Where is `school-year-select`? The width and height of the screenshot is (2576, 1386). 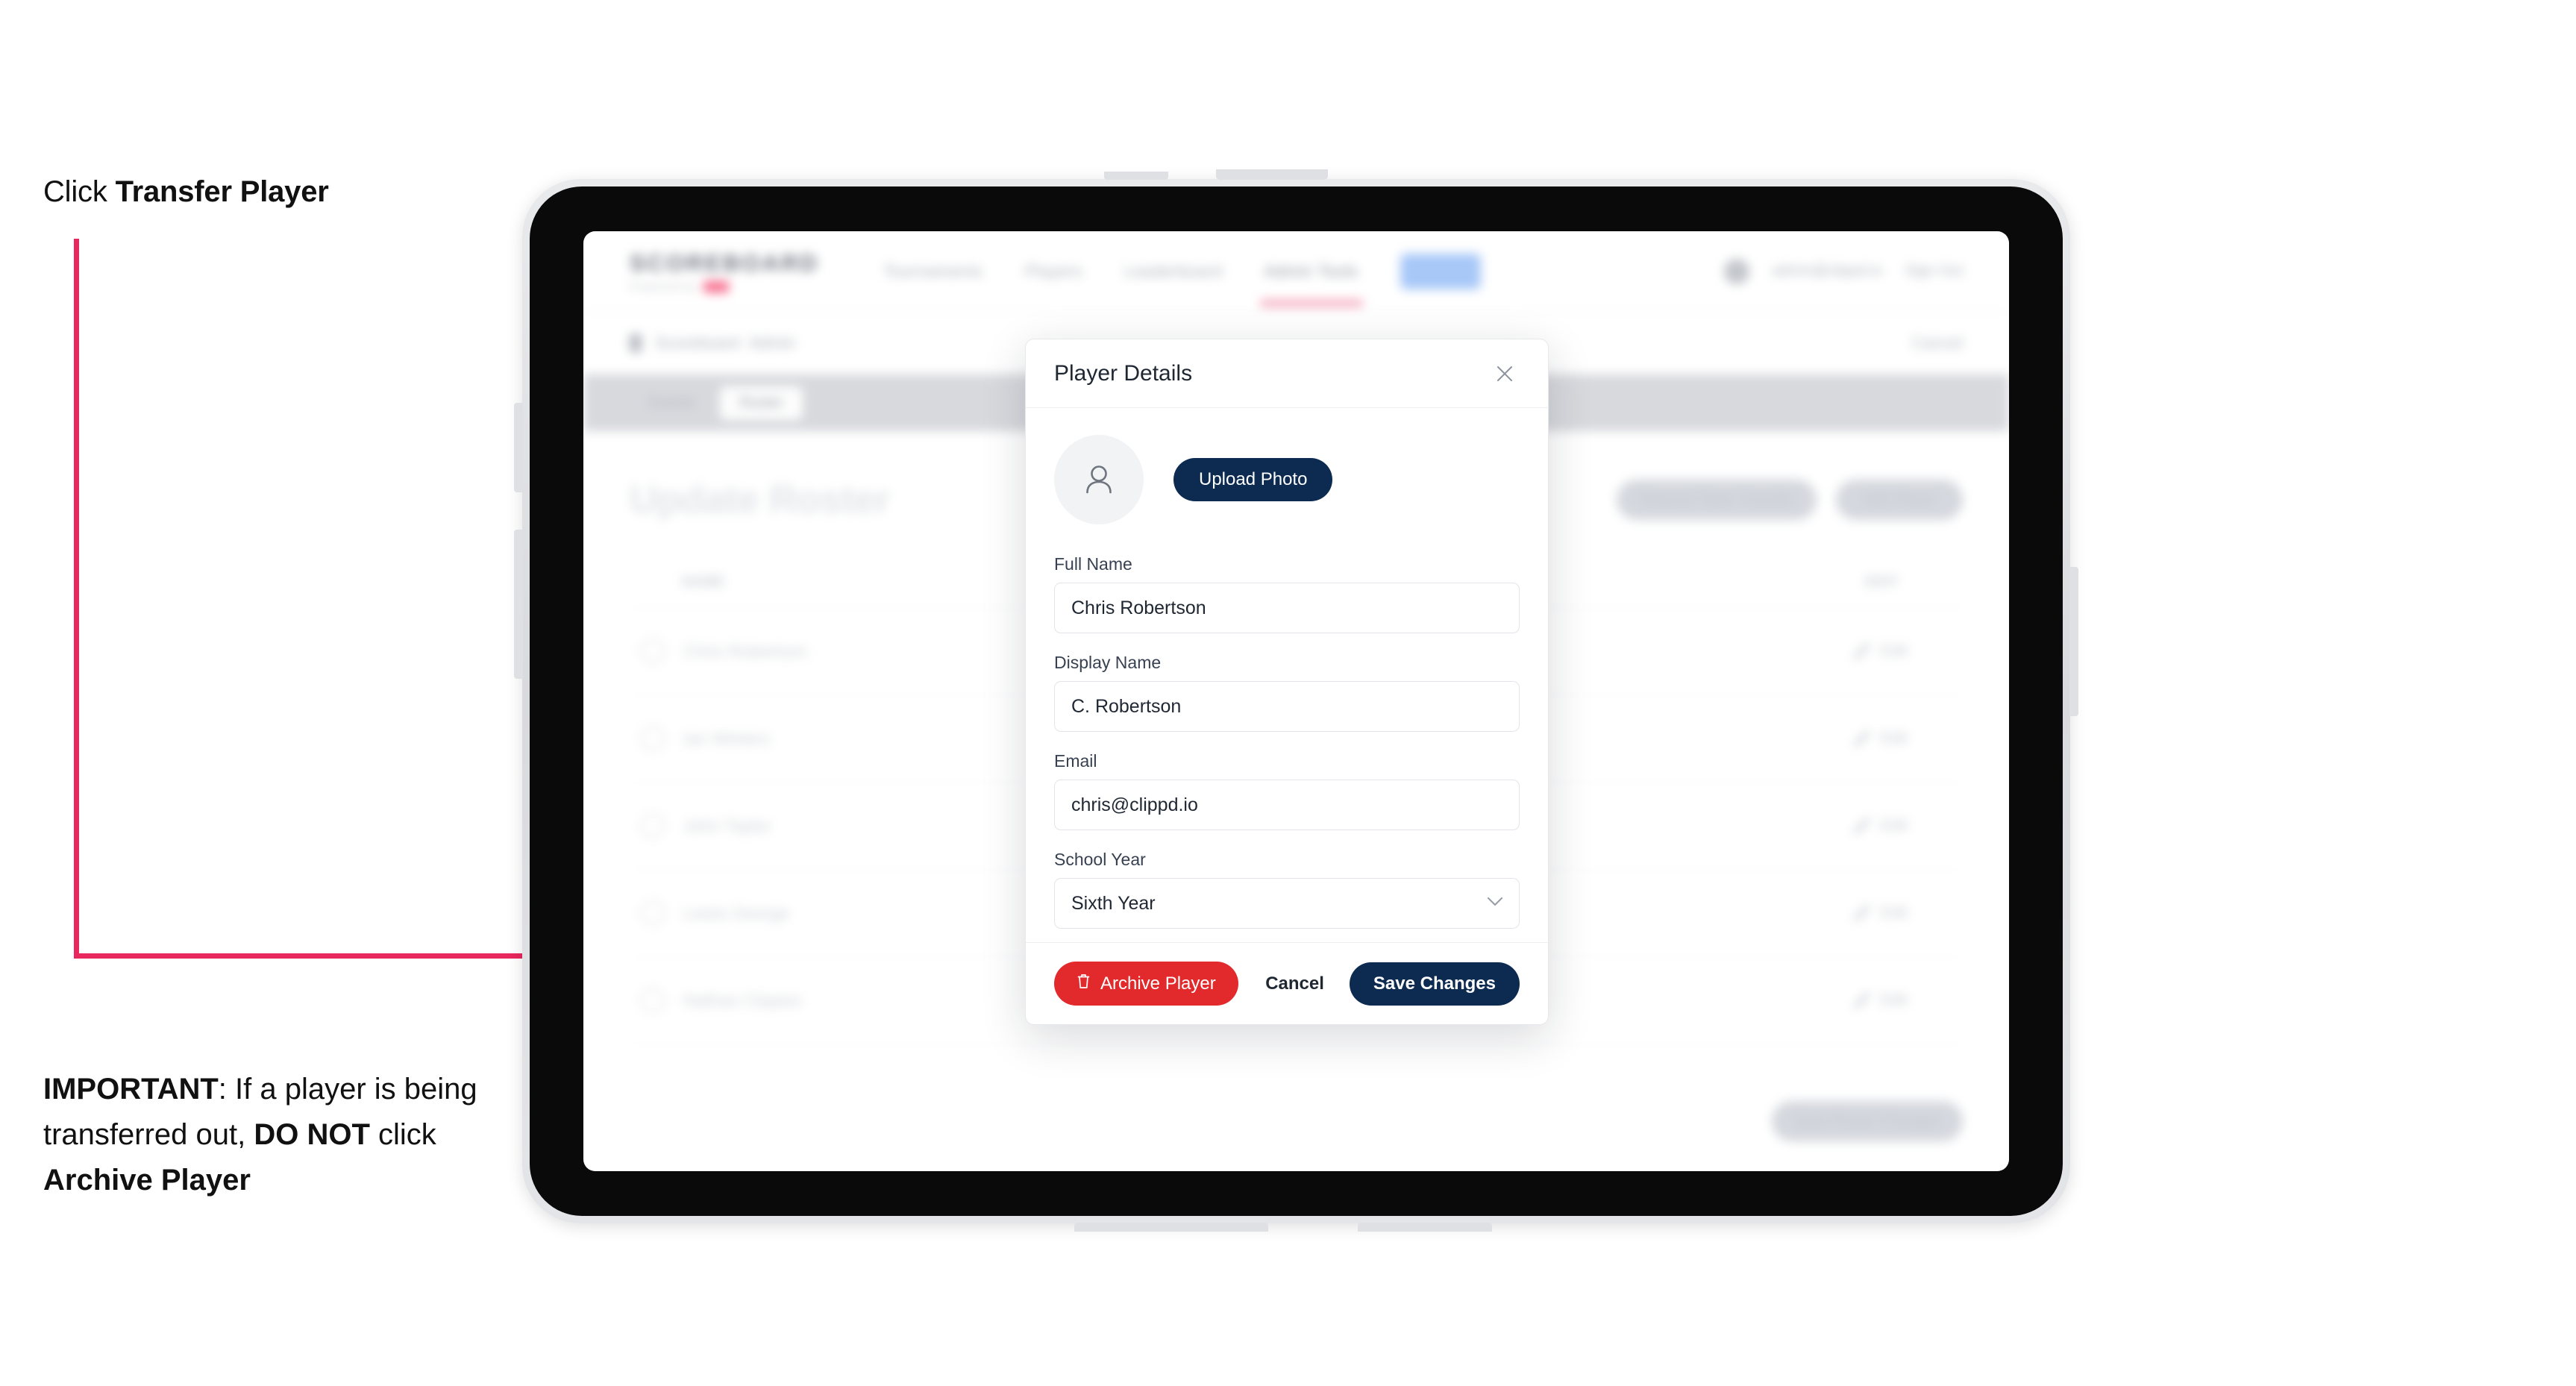
school-year-select is located at coordinates (1287, 903).